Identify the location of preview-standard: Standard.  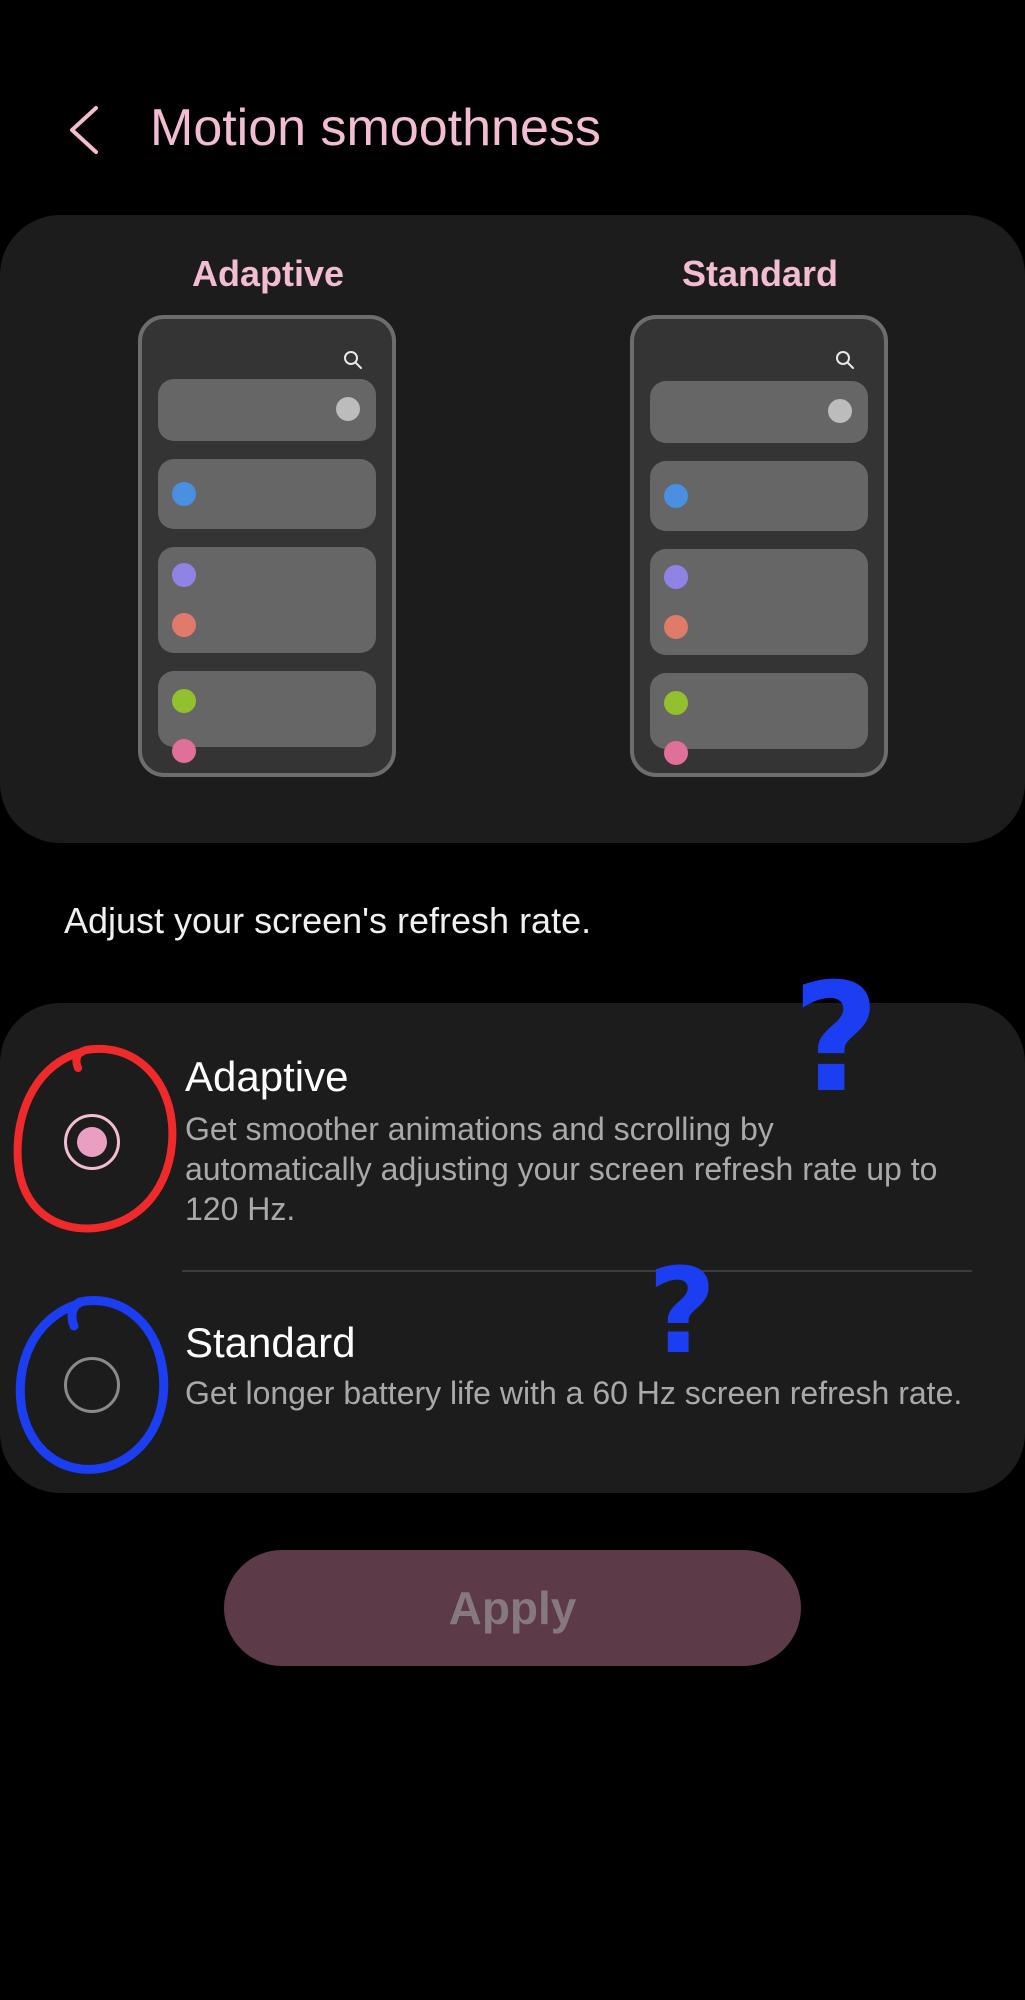
(760, 515).